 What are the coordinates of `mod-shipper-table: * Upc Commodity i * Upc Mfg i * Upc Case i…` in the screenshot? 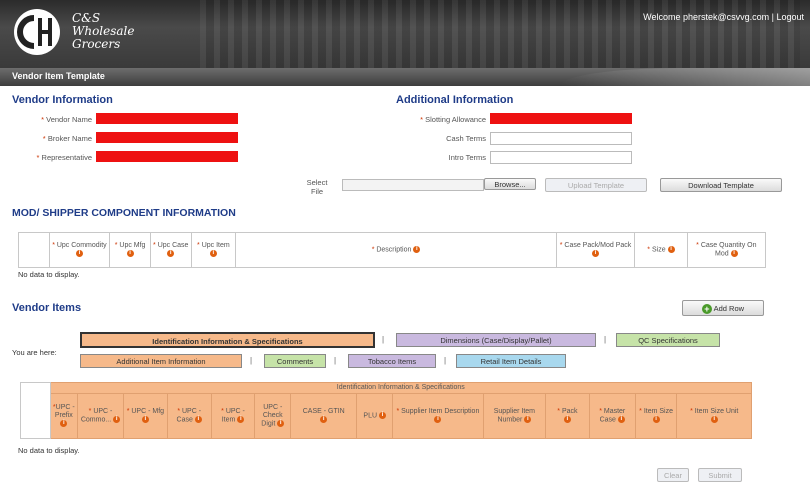 It's located at (392, 250).